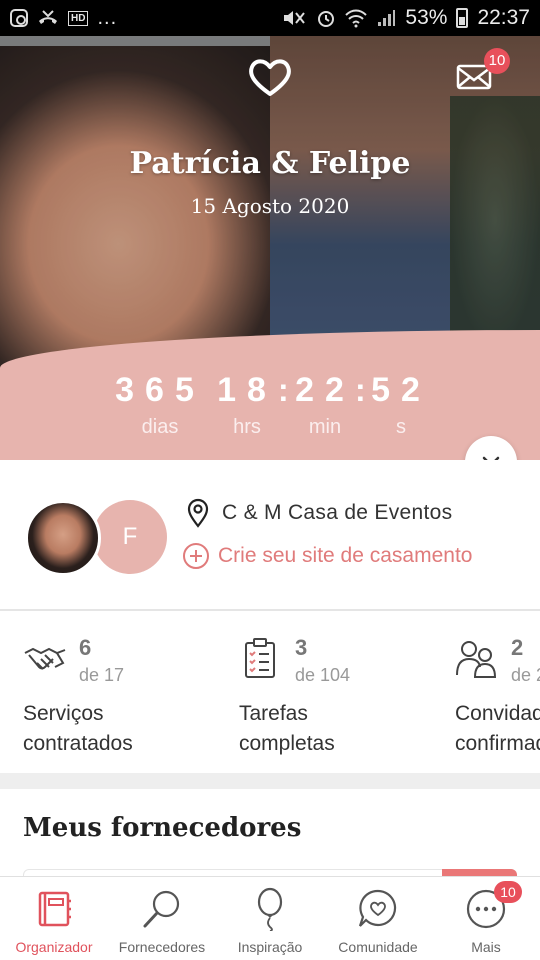  I want to click on stat-guests-total: de 2, so click(525, 675).